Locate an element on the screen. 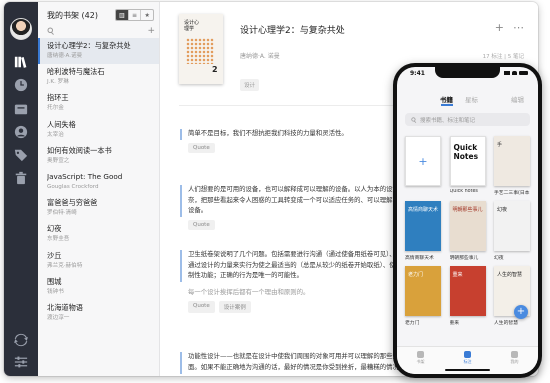  book-tile-label: 重来 is located at coordinates (454, 323).